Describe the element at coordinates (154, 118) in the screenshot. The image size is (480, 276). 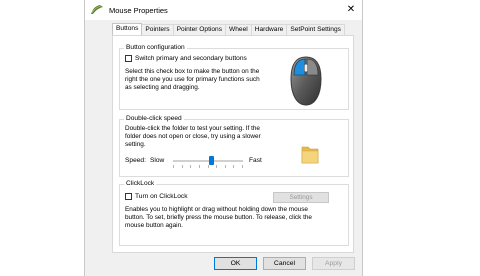
I see `double-click-speed-title: Double-click speed` at that location.